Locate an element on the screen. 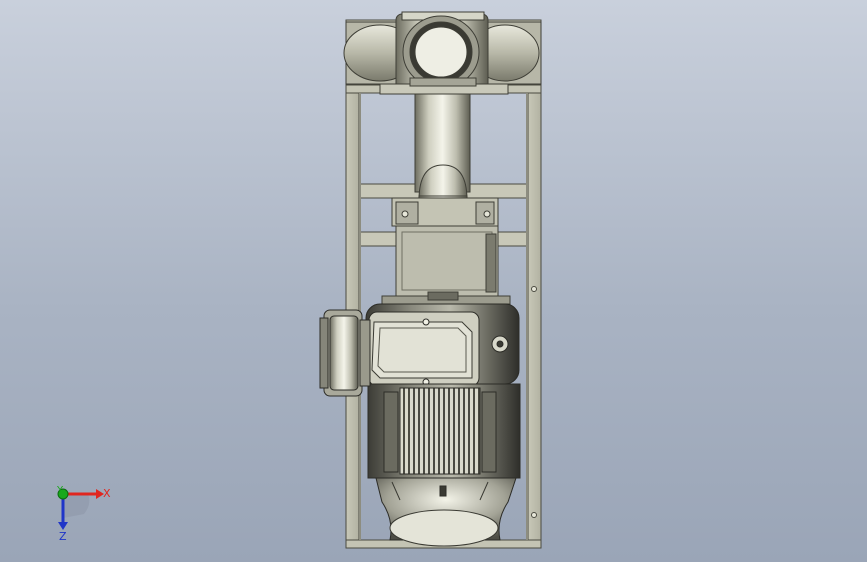  y-axis-label: Y is located at coordinates (60, 490).